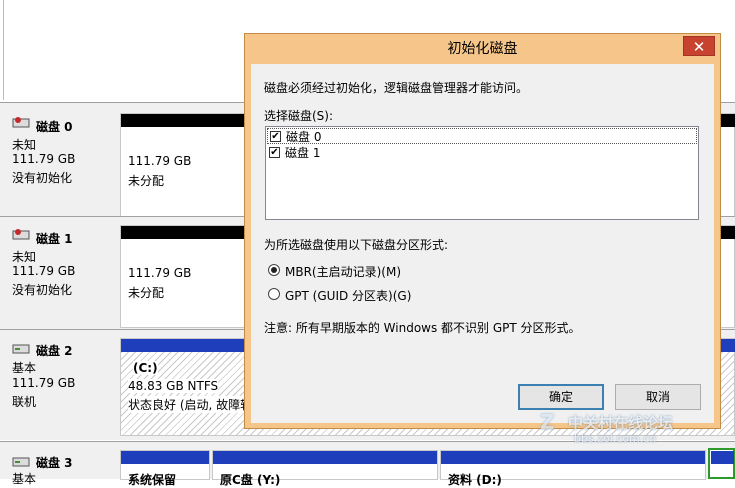 The image size is (735, 488). I want to click on gpt-option: GPT (GUID 分区表)(G), so click(368, 294).